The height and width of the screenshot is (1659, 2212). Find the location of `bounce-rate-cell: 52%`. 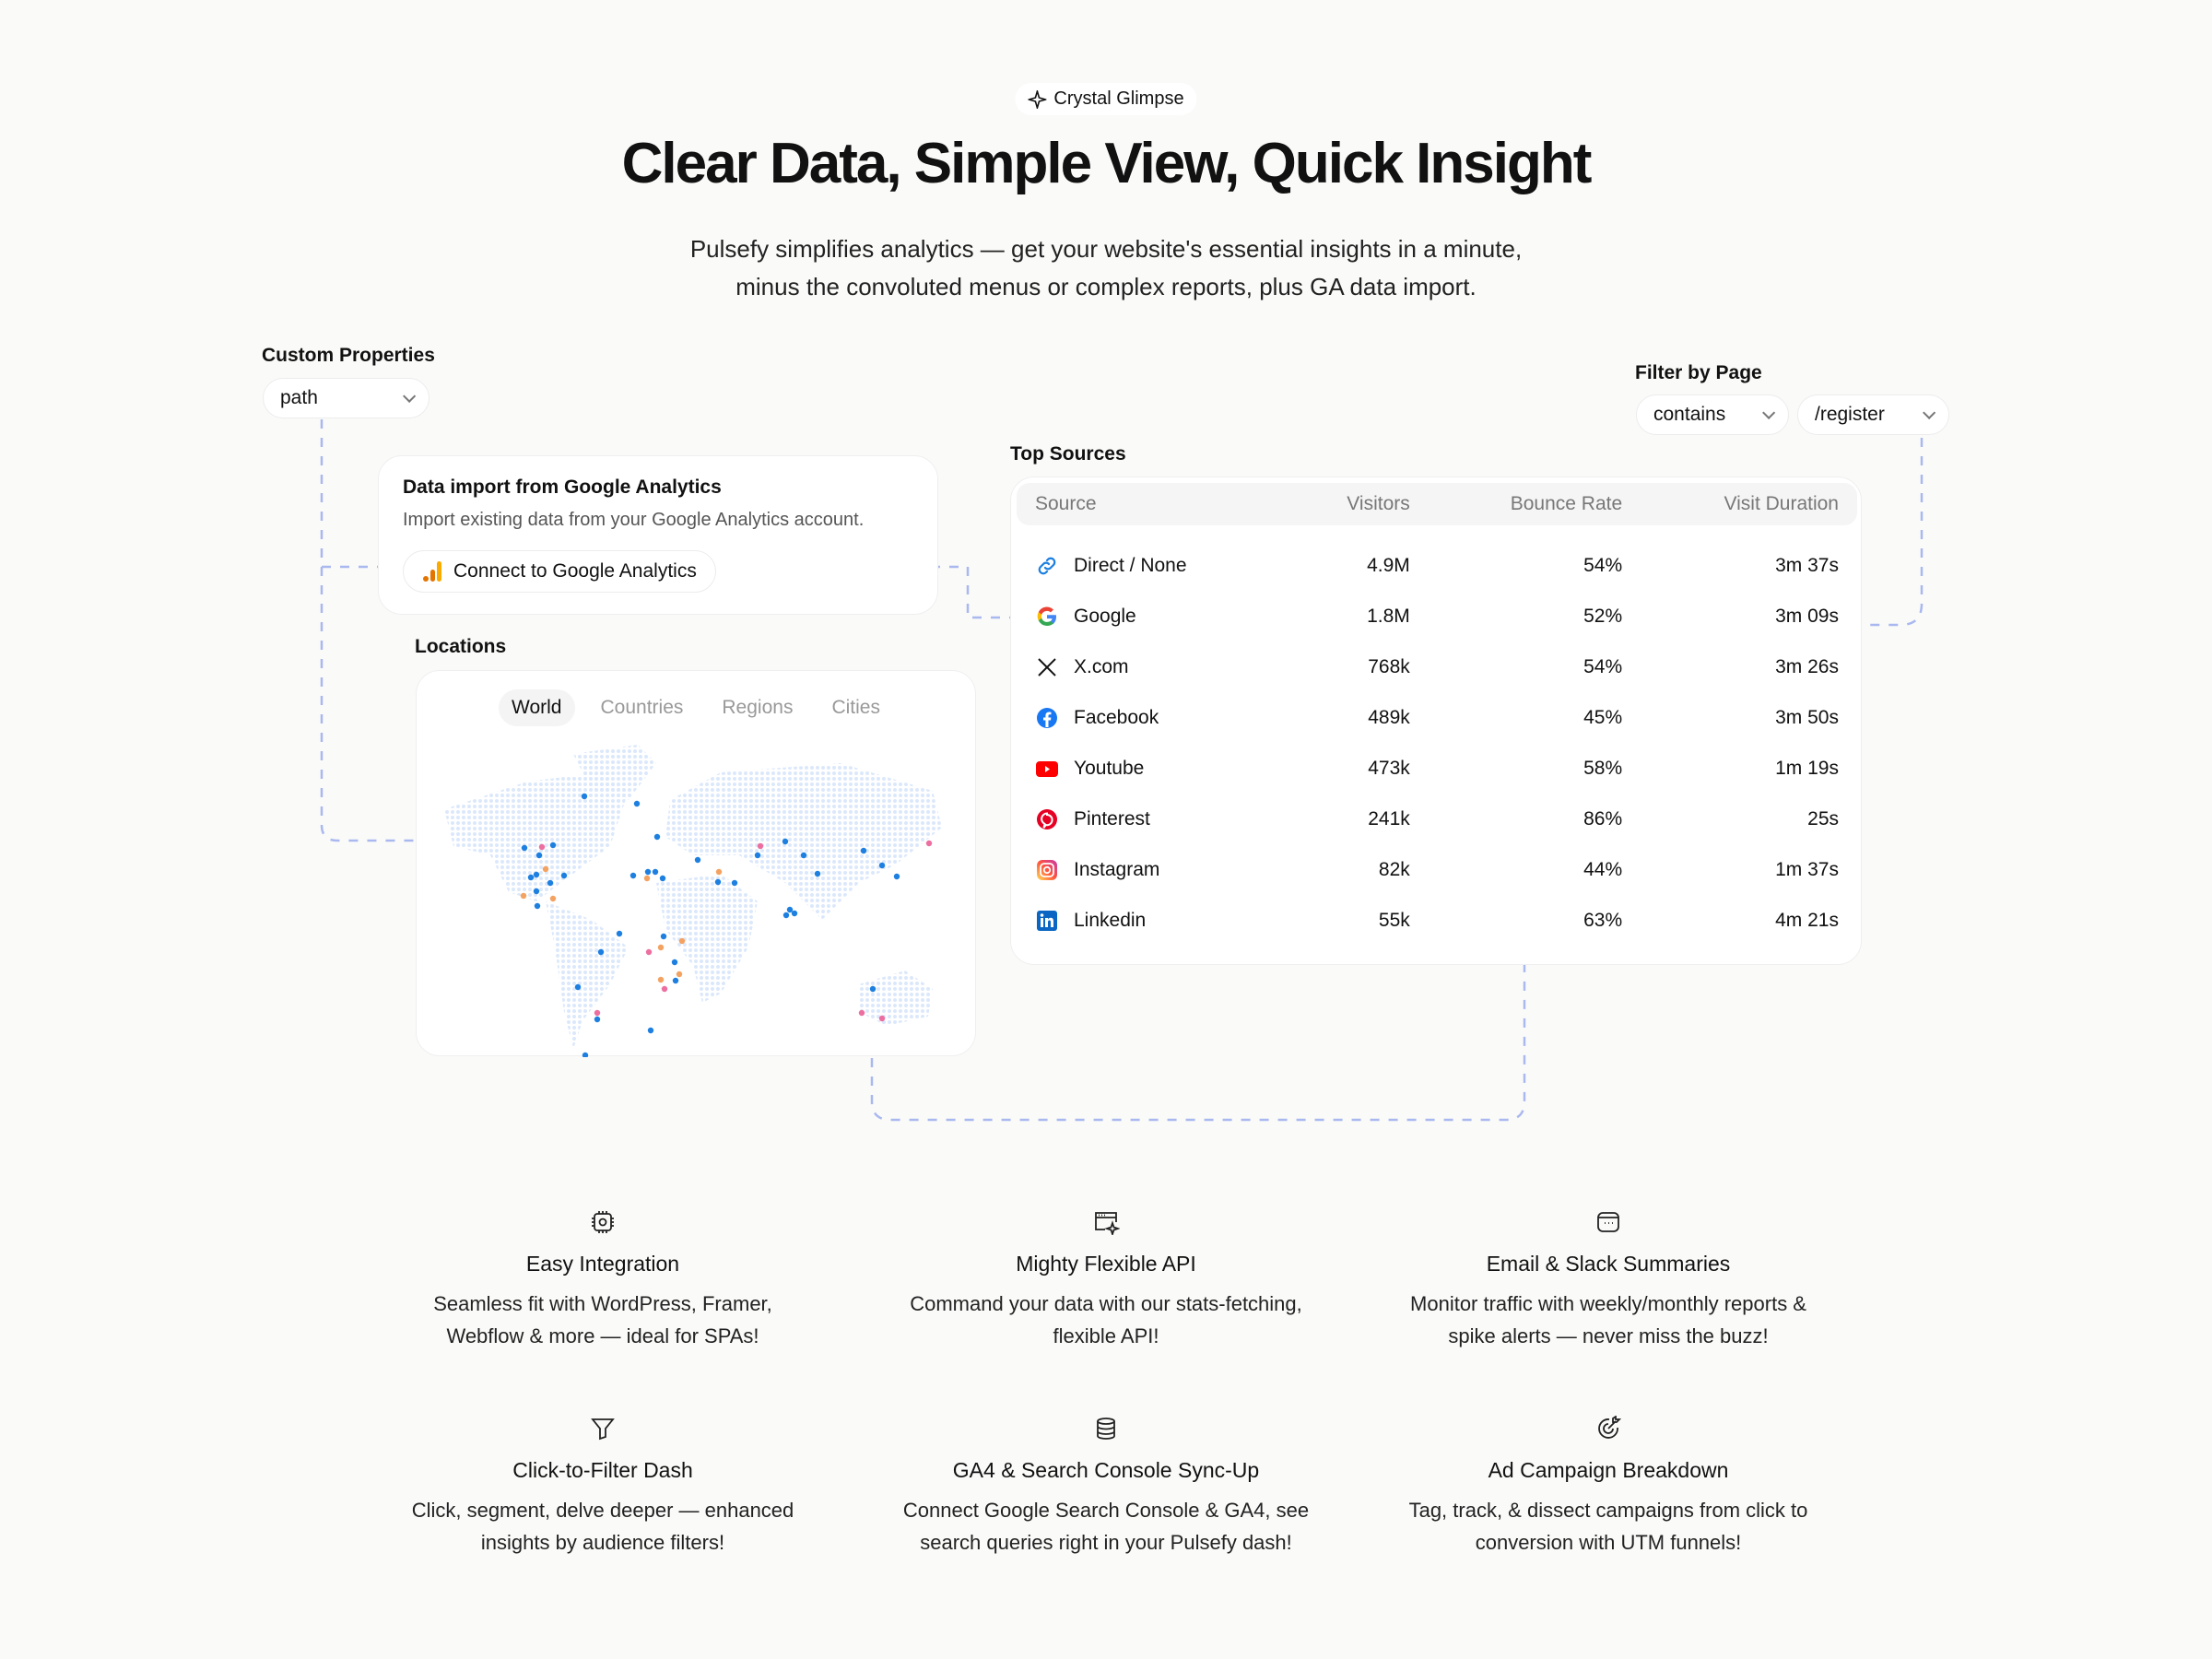

bounce-rate-cell: 52% is located at coordinates (1603, 616).